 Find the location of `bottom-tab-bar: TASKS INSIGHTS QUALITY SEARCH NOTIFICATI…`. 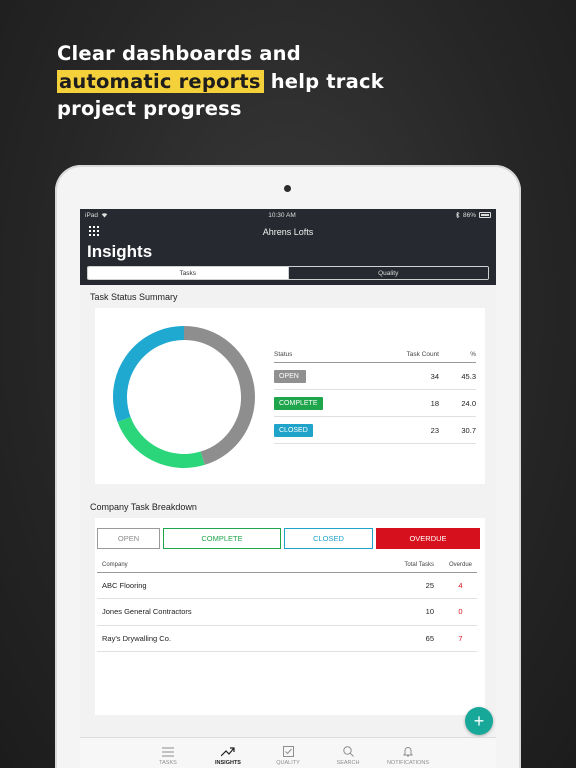

bottom-tab-bar: TASKS INSIGHTS QUALITY SEARCH NOTIFICATI… is located at coordinates (288, 752).